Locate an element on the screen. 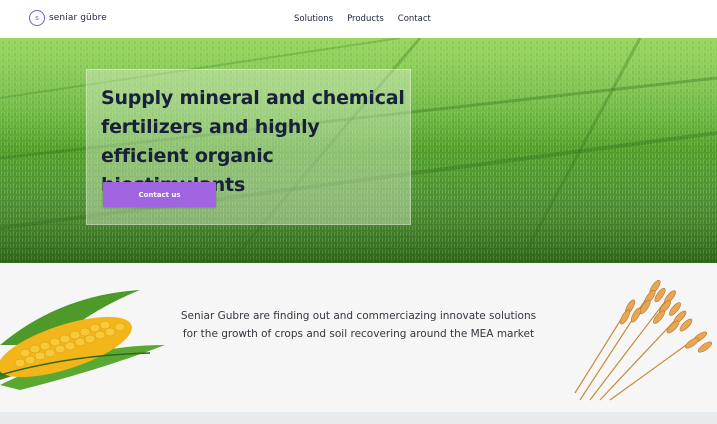 The width and height of the screenshot is (717, 424). contact-us-button: Contact us is located at coordinates (159, 194).